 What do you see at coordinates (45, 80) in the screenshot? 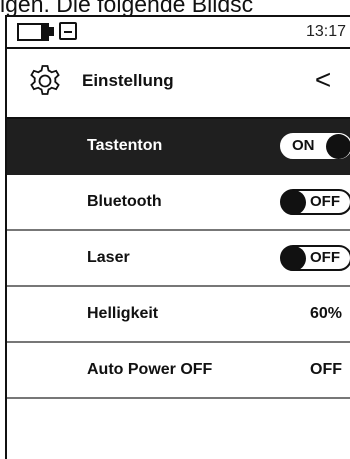
I see `gear-icon` at bounding box center [45, 80].